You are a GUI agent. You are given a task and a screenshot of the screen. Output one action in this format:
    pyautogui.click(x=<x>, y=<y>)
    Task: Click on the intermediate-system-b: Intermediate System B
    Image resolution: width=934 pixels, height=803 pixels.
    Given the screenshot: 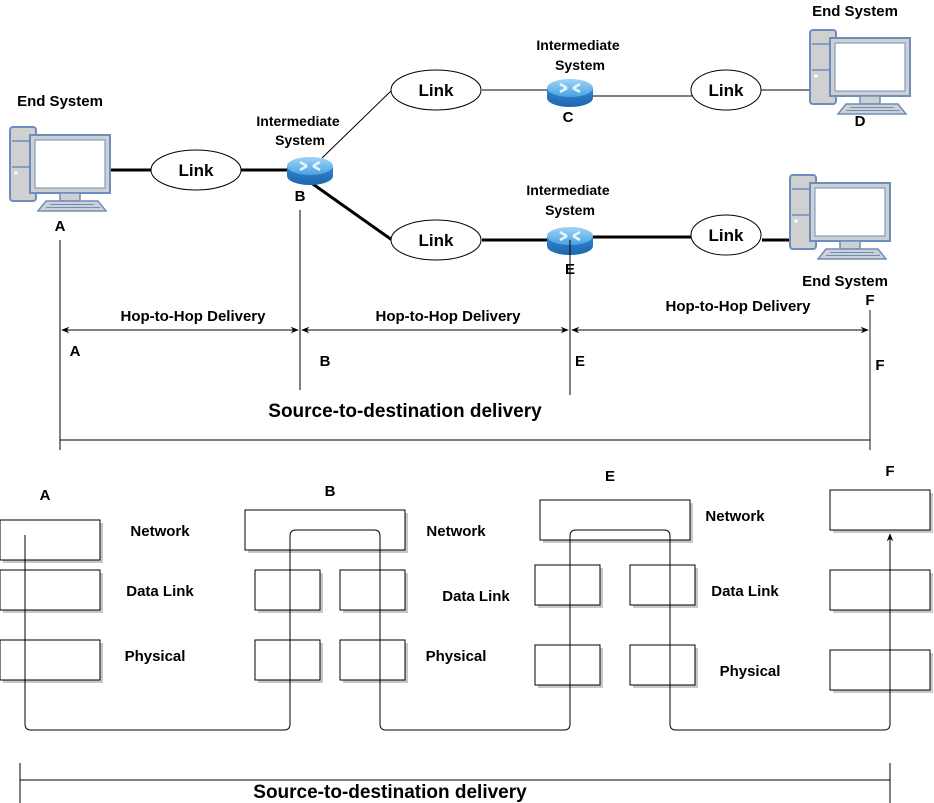 What is the action you would take?
    pyautogui.click(x=297, y=159)
    